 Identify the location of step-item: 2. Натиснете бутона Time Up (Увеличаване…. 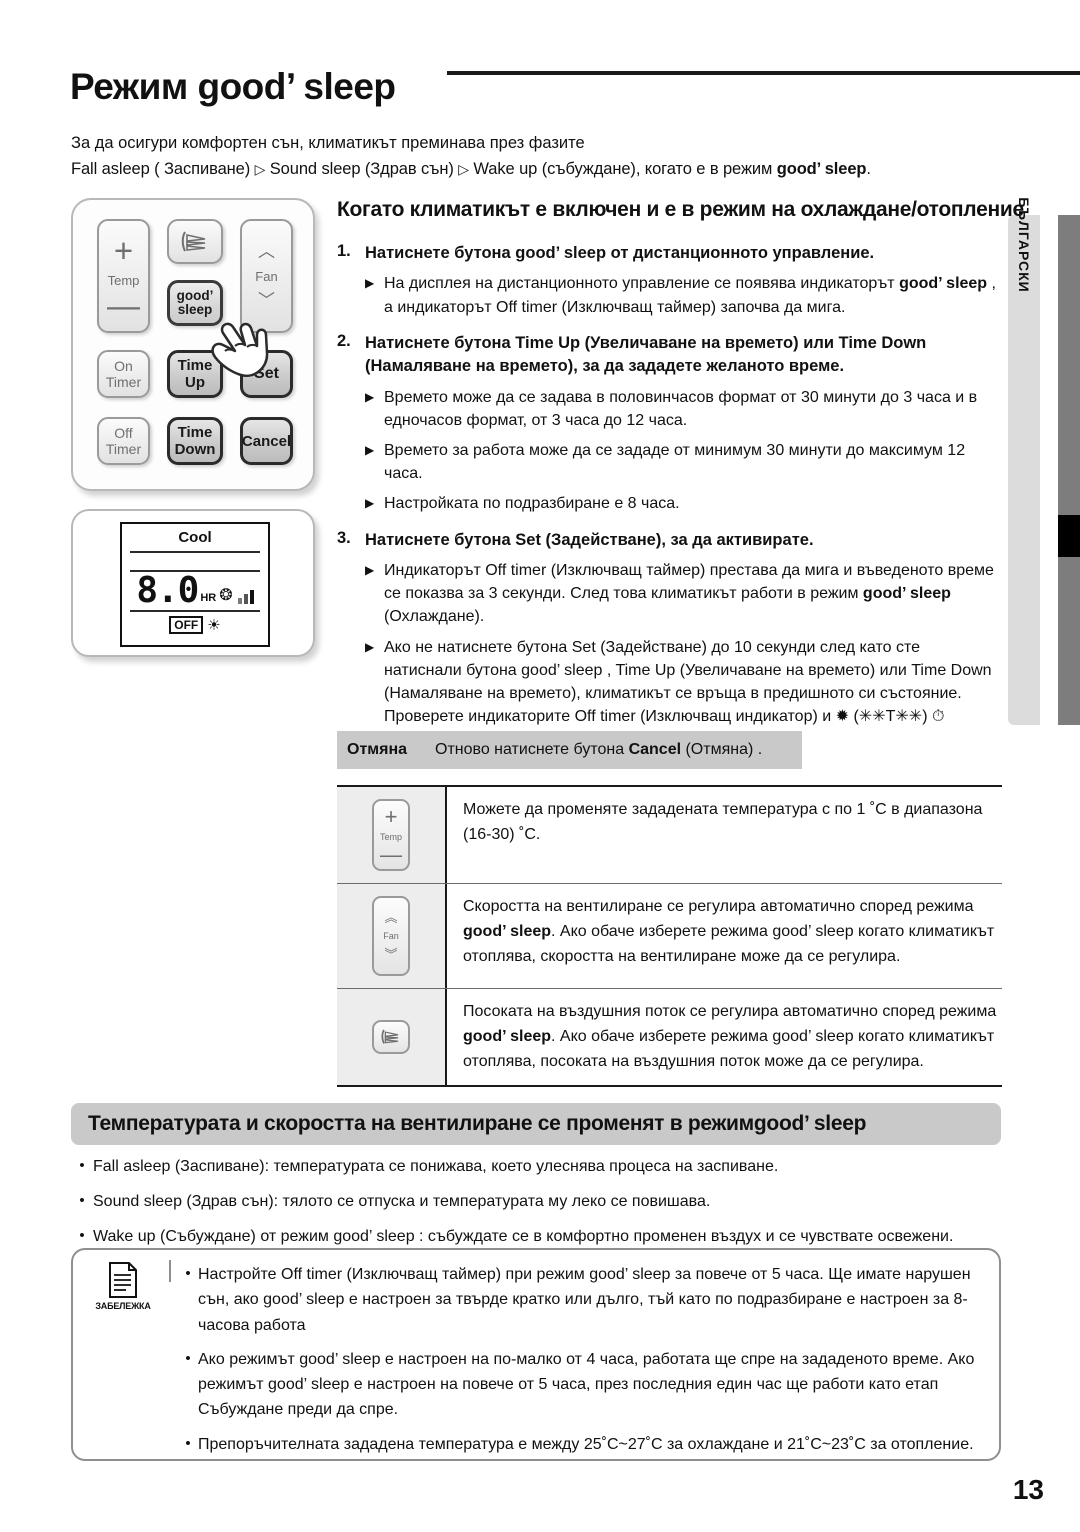
(669, 424).